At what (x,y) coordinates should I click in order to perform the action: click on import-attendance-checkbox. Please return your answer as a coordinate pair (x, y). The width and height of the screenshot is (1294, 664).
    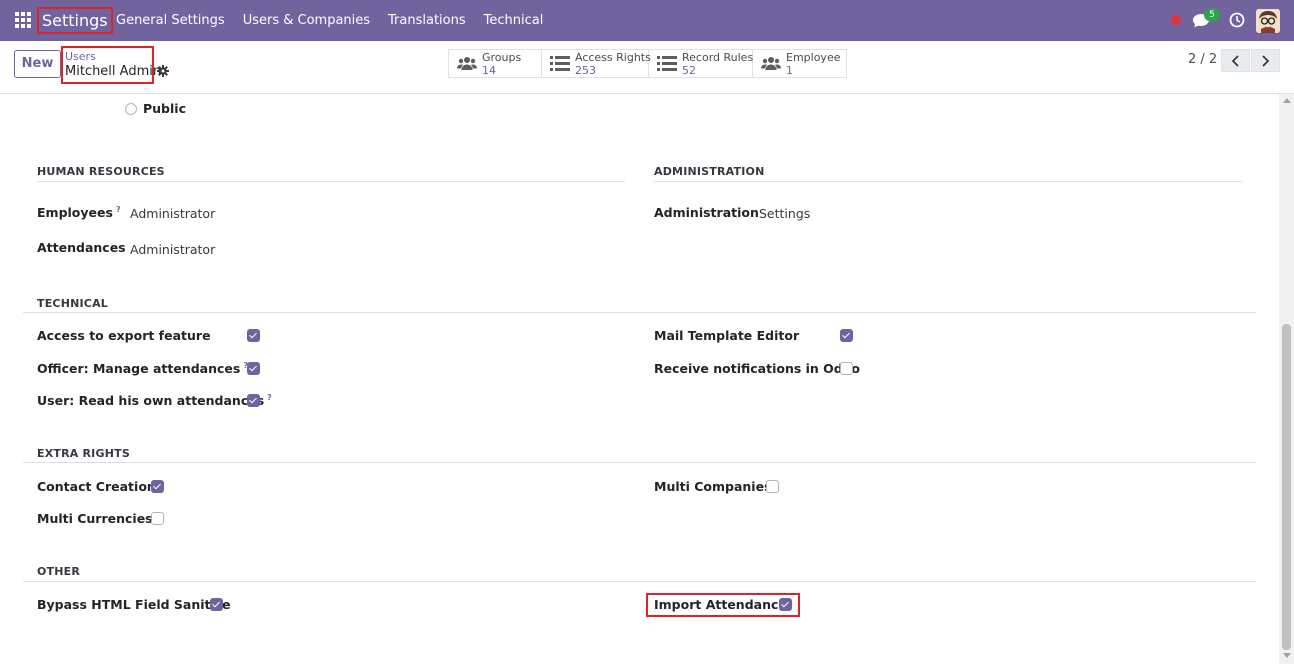
    Looking at the image, I should click on (785, 604).